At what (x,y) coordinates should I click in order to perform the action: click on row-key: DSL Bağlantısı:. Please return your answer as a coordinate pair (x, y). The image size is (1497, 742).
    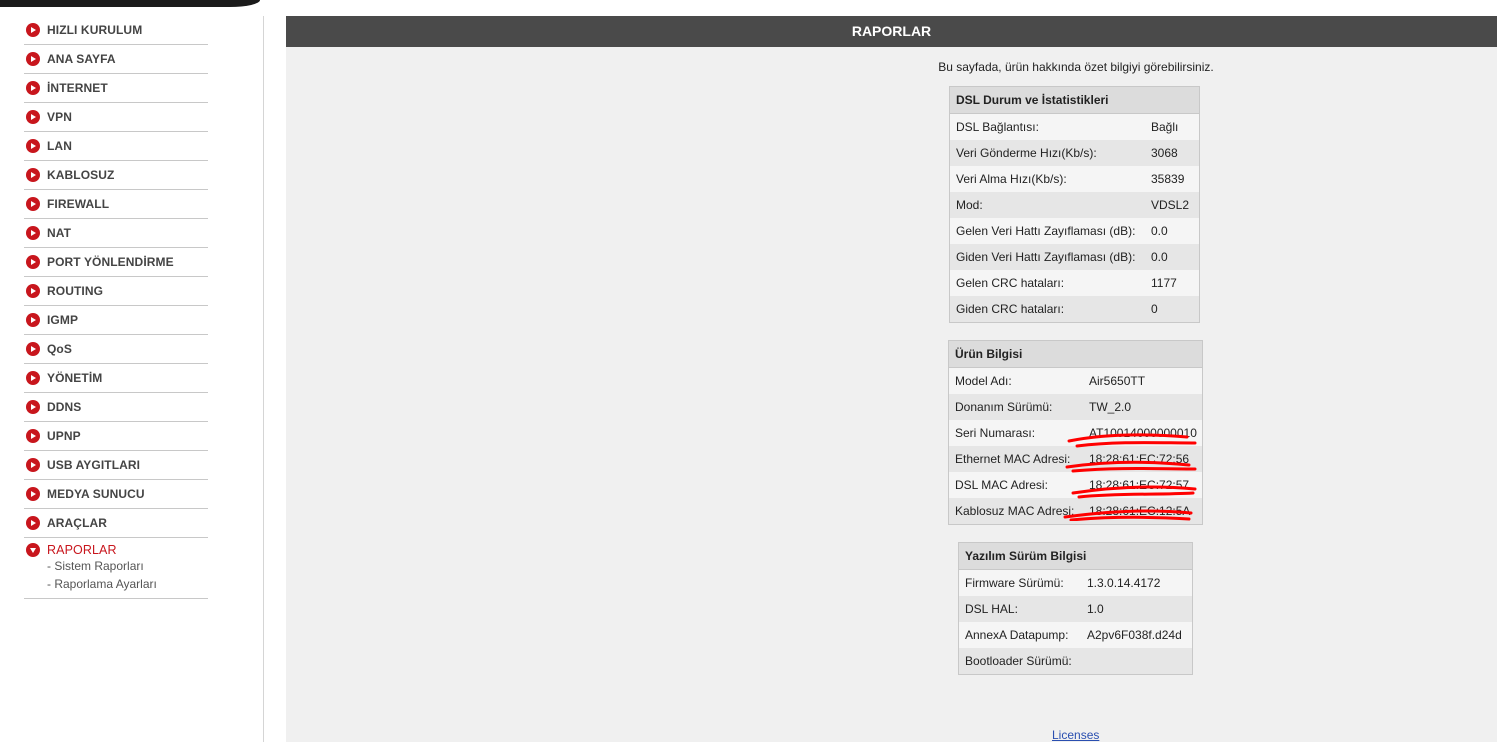
    Looking at the image, I should click on (997, 127).